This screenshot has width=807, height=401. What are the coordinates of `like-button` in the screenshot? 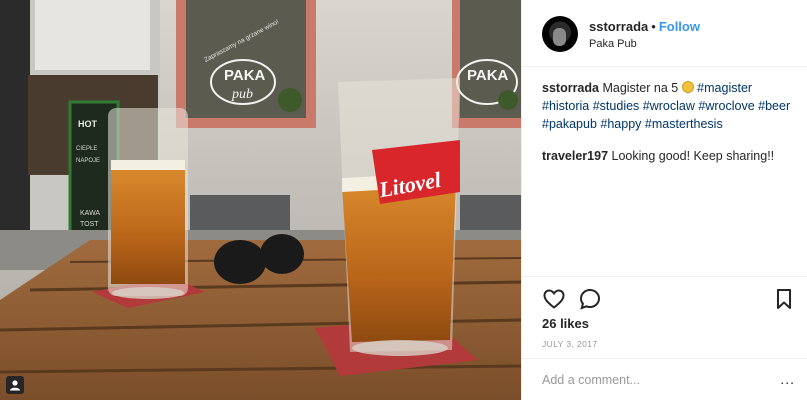 It's located at (554, 299).